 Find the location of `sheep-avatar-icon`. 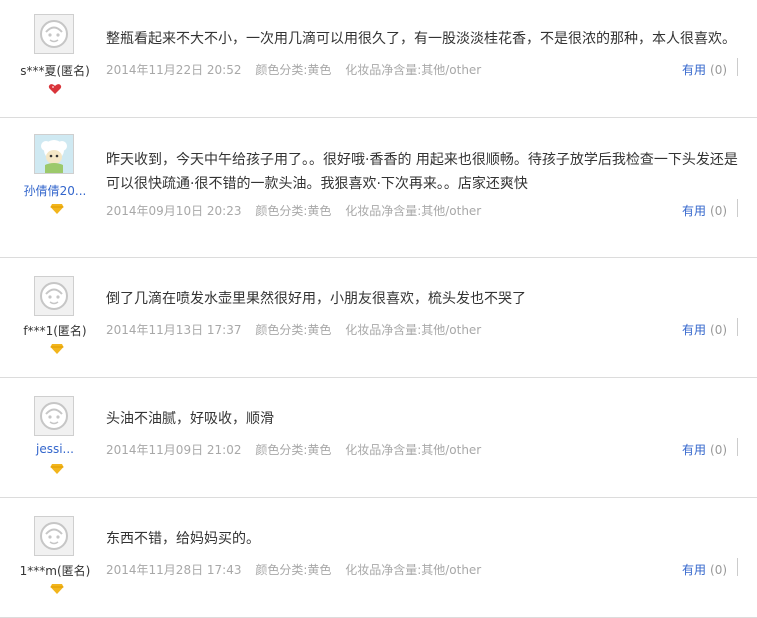

sheep-avatar-icon is located at coordinates (54, 154).